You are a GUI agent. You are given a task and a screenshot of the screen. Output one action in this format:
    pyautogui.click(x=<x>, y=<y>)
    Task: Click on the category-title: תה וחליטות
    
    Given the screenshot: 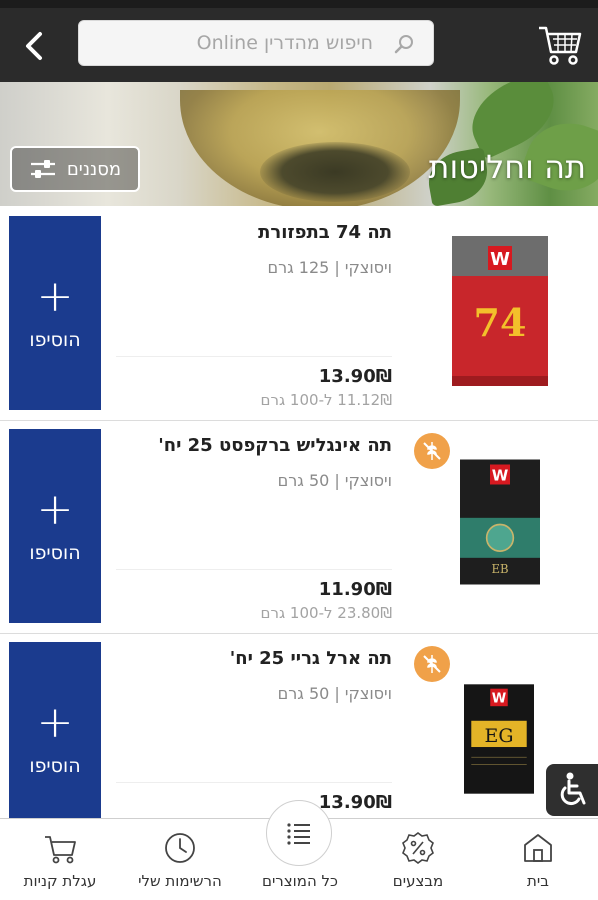 What is the action you would take?
    pyautogui.click(x=507, y=167)
    